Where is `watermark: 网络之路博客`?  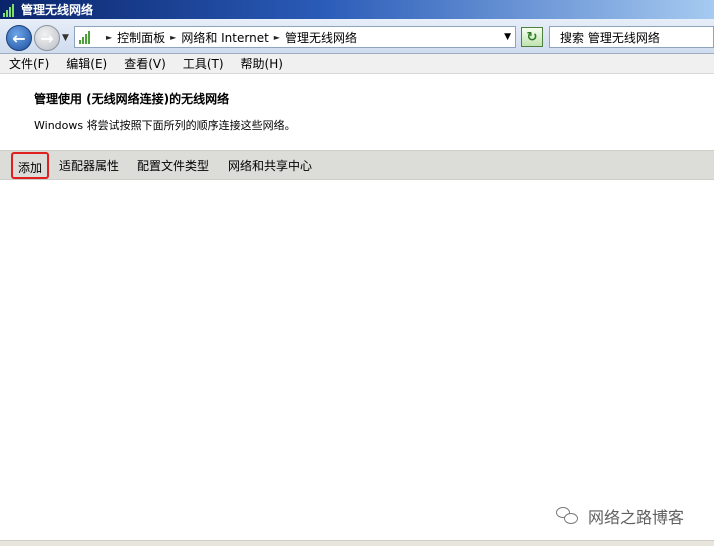 watermark: 网络之路博客 is located at coordinates (620, 516).